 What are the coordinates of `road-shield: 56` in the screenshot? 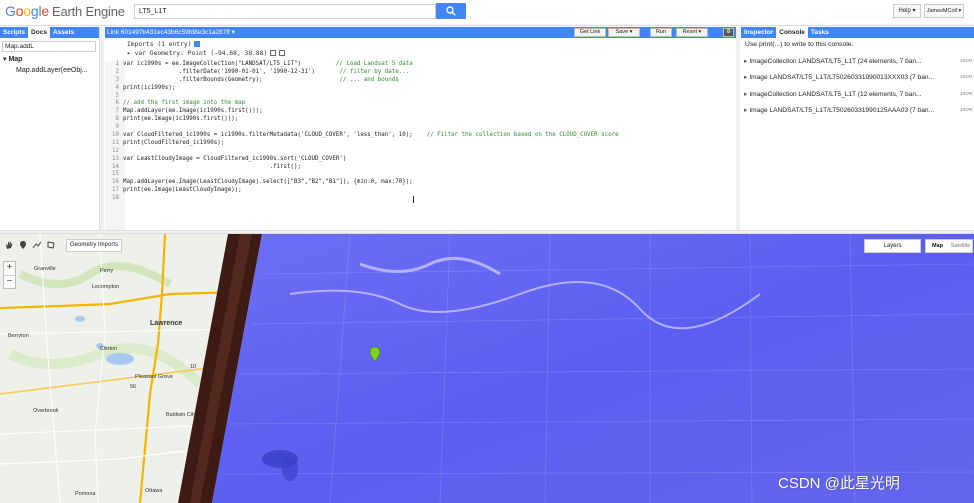 It's located at (133, 387).